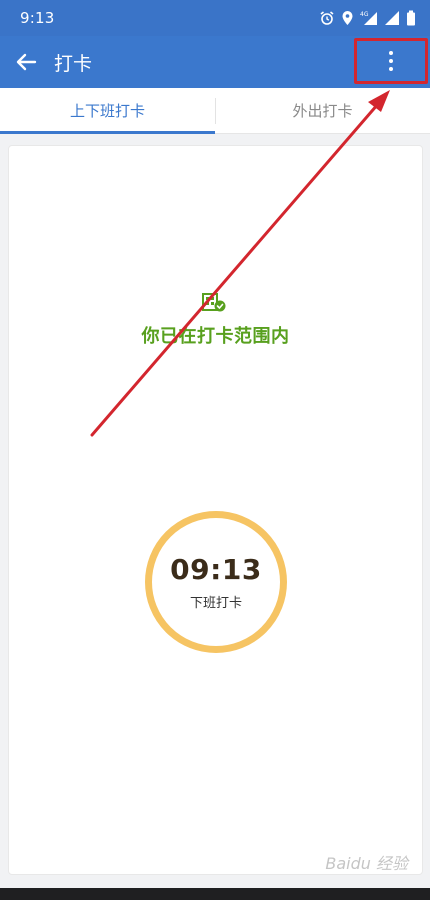 The width and height of the screenshot is (430, 900). Describe the element at coordinates (391, 53) in the screenshot. I see `more-vert-icon` at that location.